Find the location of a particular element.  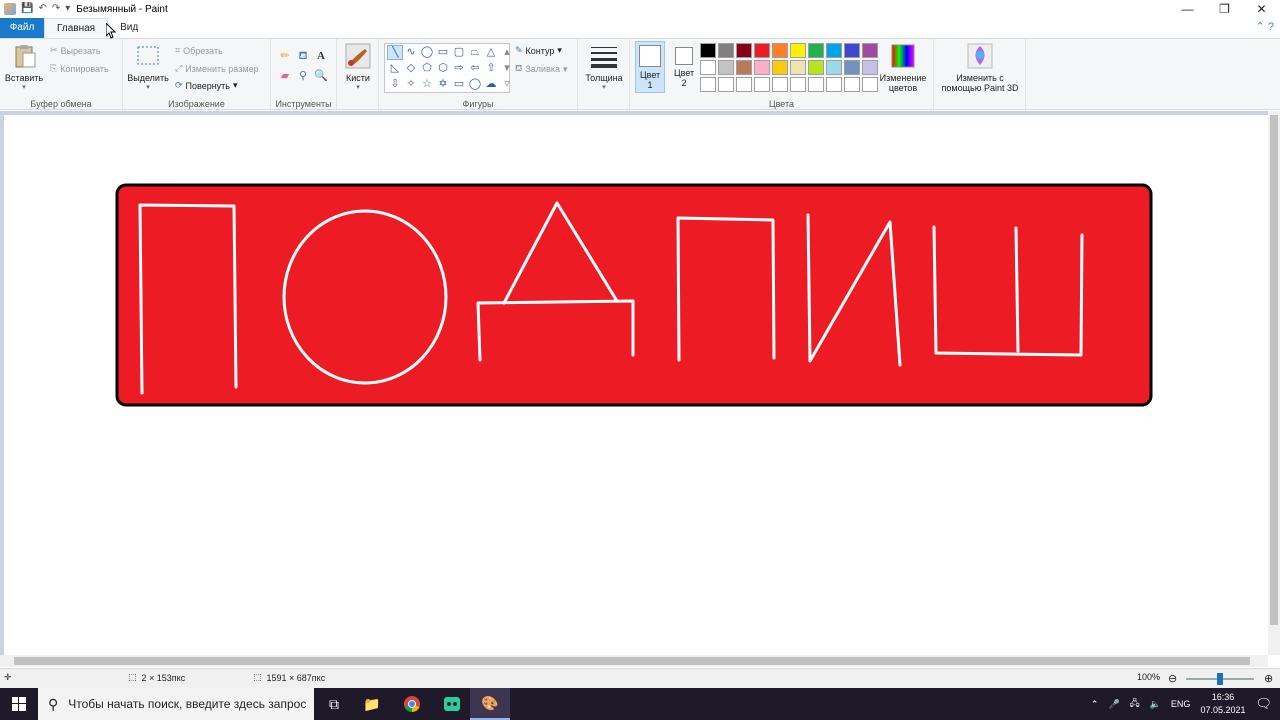

help-icon: ? is located at coordinates (1271, 27).